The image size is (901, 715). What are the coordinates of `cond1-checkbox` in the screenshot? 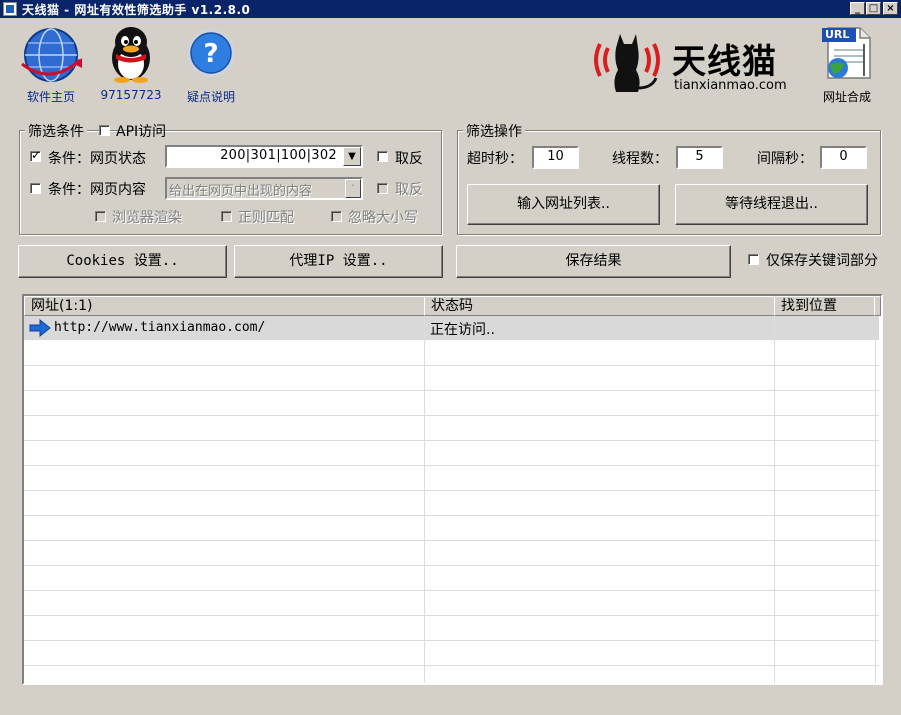 It's located at (35, 155).